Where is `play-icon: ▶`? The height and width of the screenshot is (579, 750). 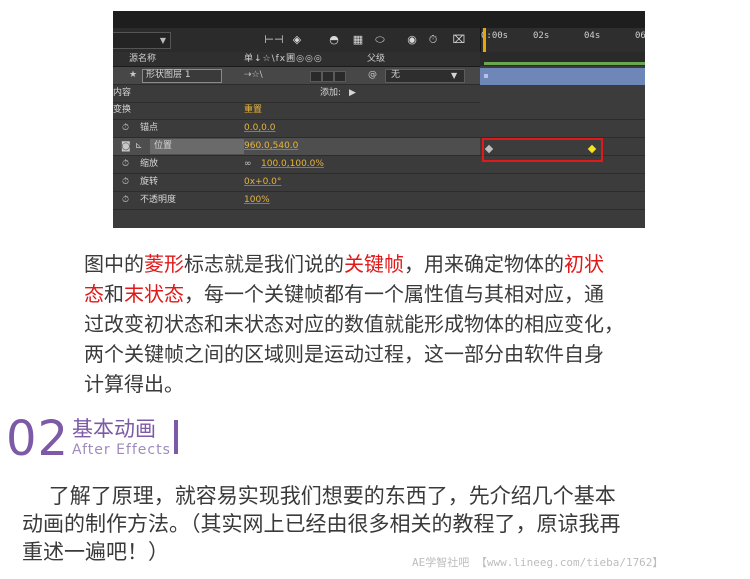
play-icon: ▶ is located at coordinates (352, 93).